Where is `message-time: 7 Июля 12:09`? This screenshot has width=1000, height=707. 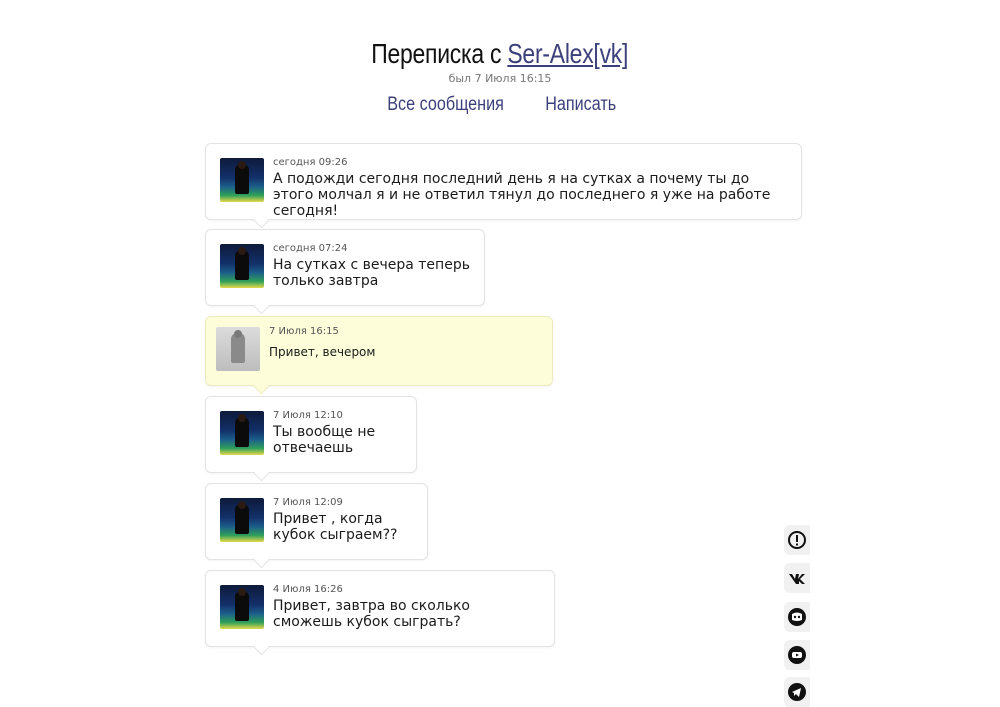 message-time: 7 Июля 12:09 is located at coordinates (308, 502).